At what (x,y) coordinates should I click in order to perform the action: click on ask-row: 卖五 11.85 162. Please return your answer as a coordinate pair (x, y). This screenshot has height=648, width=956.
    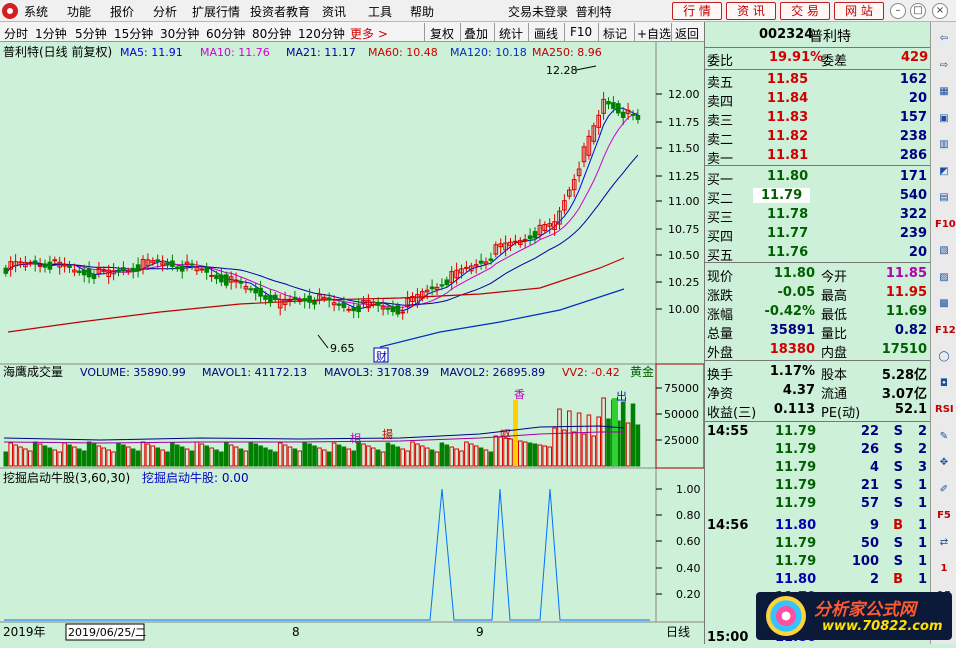
    Looking at the image, I should click on (818, 81).